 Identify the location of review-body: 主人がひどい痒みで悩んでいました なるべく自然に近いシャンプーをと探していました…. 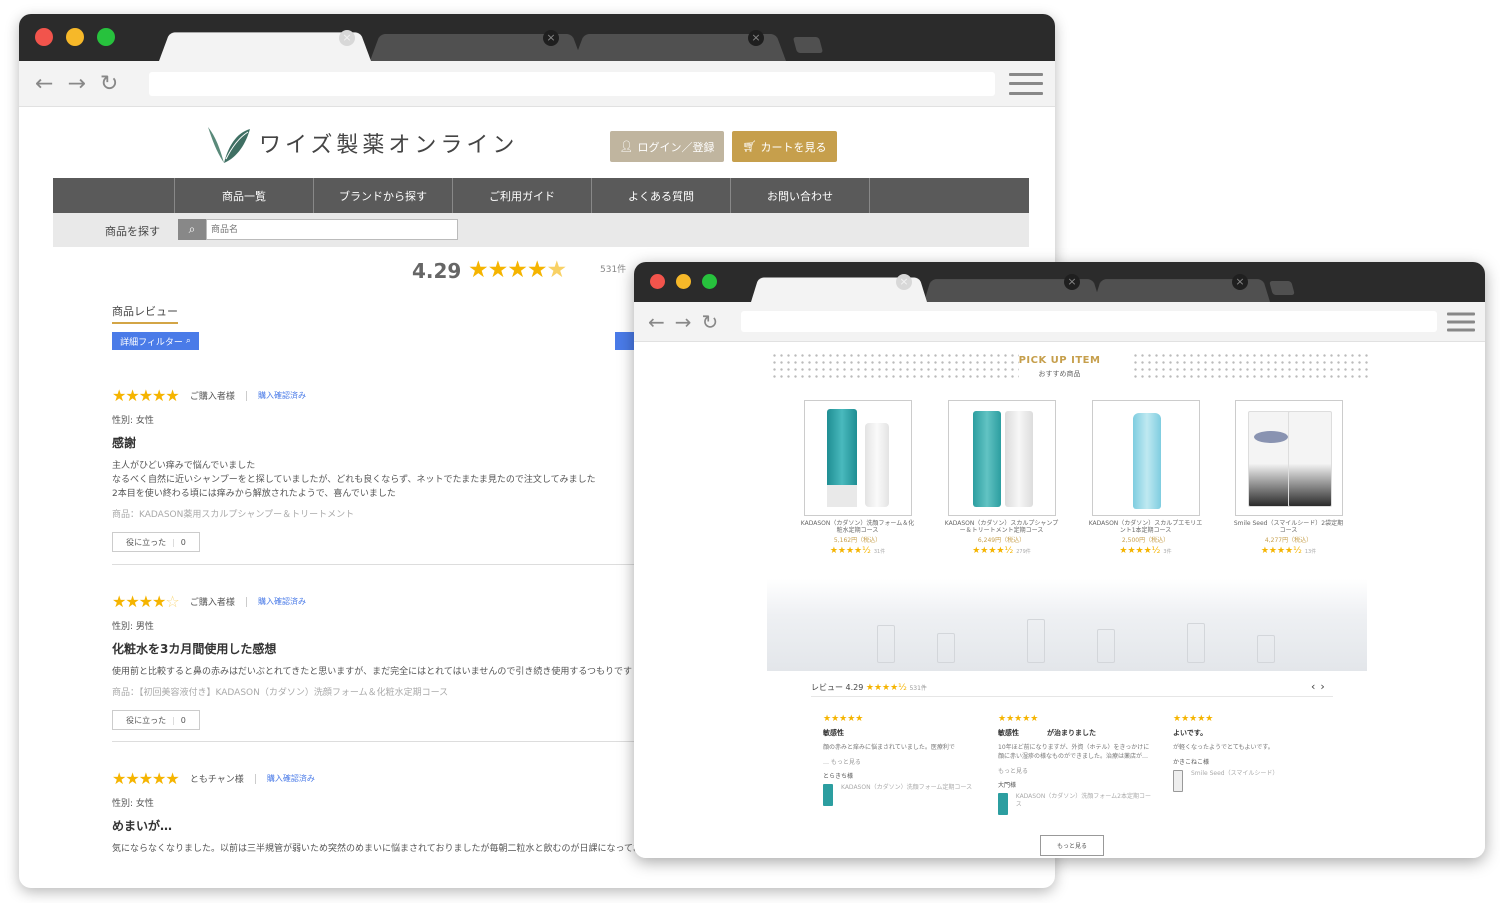
(377, 480).